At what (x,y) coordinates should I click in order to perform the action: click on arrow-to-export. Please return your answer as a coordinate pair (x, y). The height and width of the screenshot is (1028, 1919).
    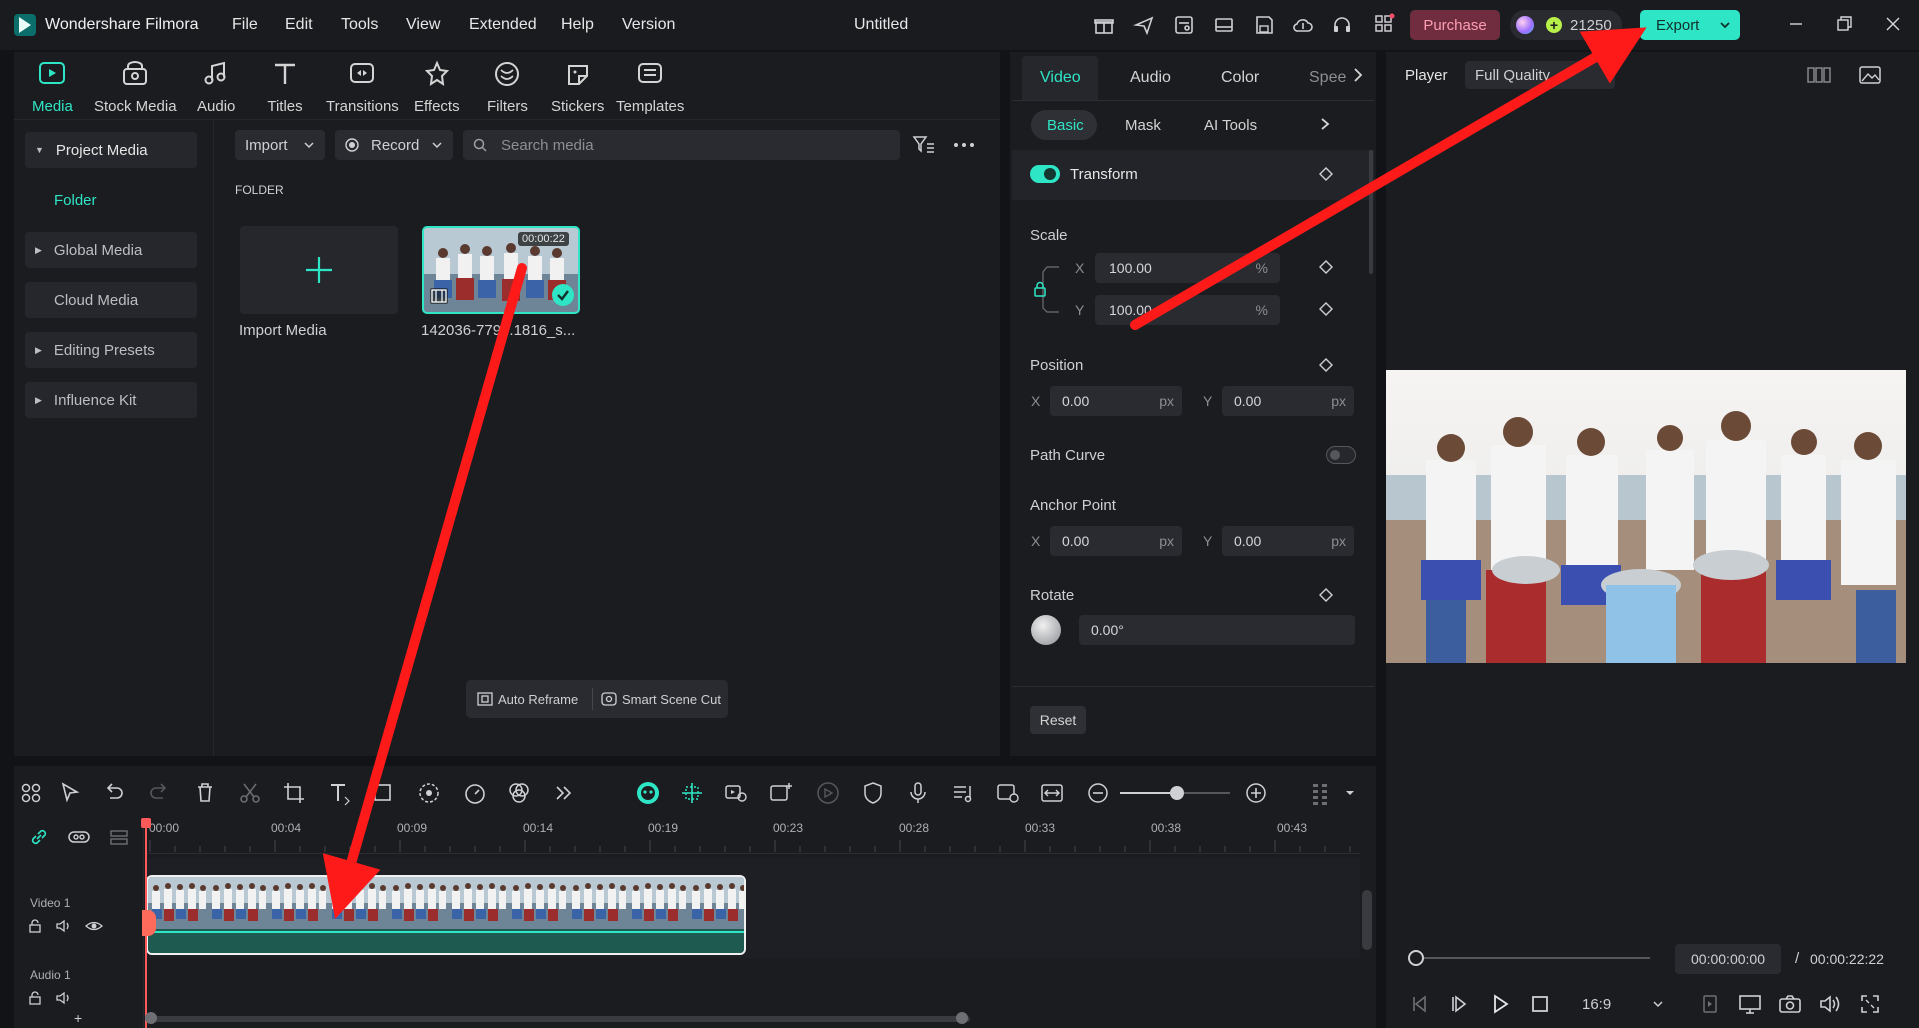
    Looking at the image, I should click on (1388, 178).